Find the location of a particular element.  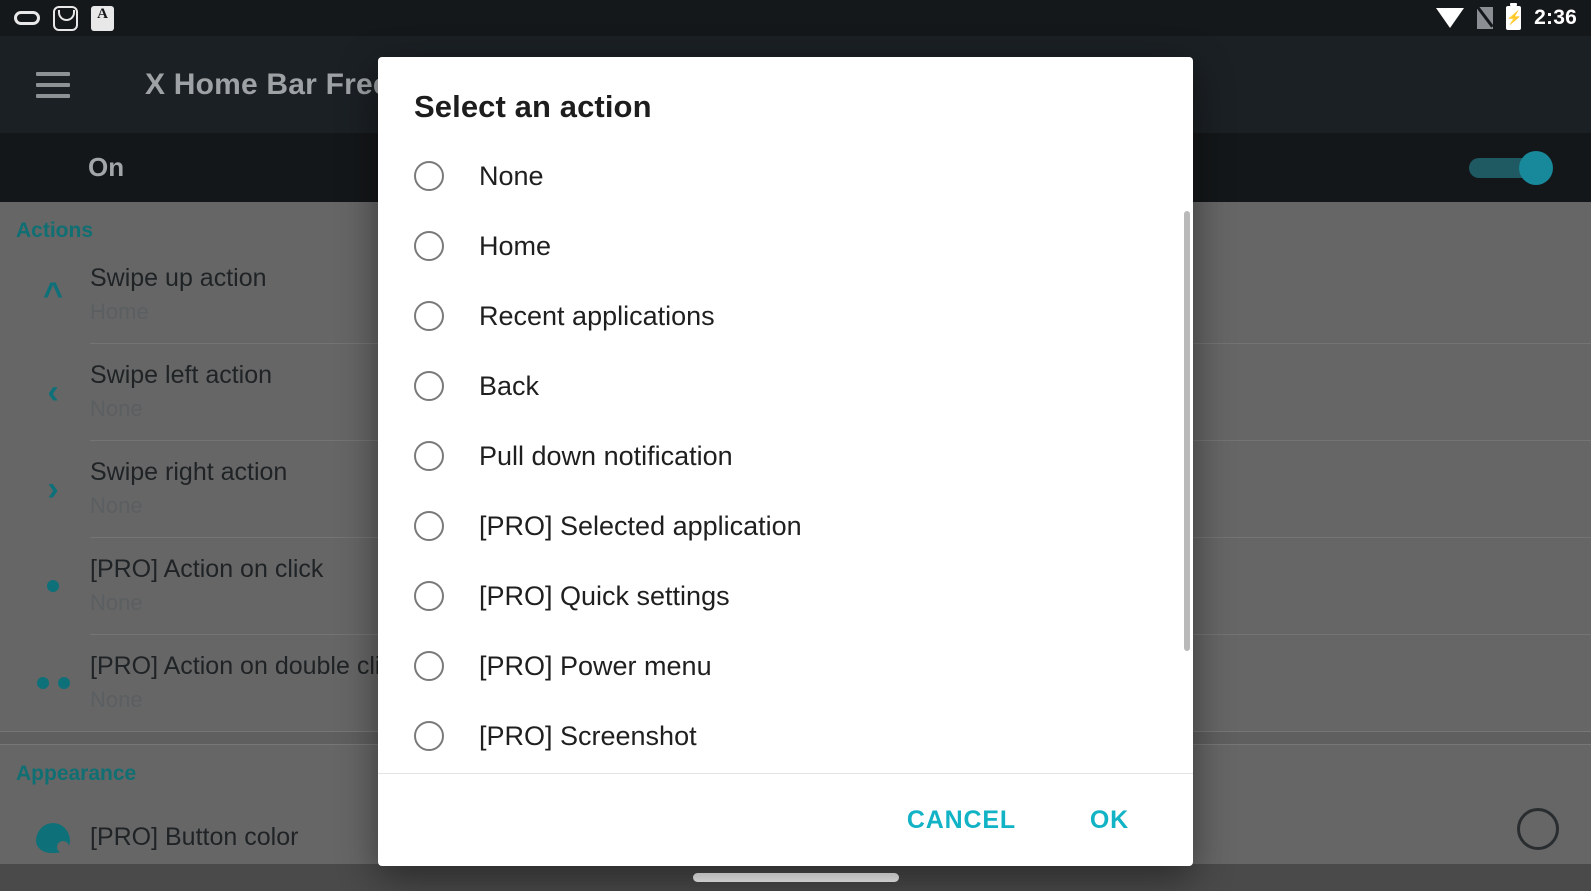

option-pro-selected-application: [PRO] Selected application is located at coordinates (785, 526).